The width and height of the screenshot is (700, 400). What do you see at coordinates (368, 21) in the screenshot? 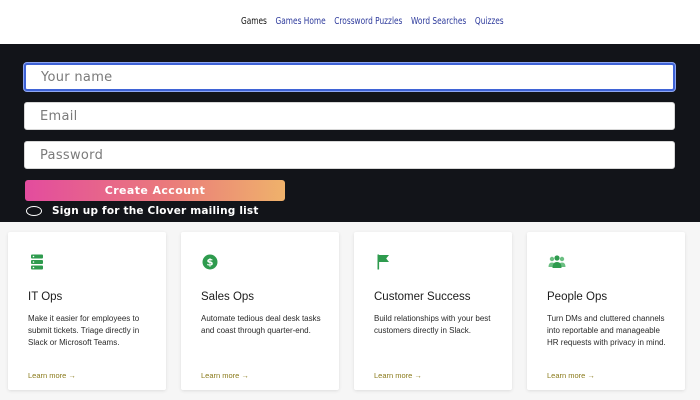
I see `nav-link-crossword-puzzles: Crossword Puzzles` at bounding box center [368, 21].